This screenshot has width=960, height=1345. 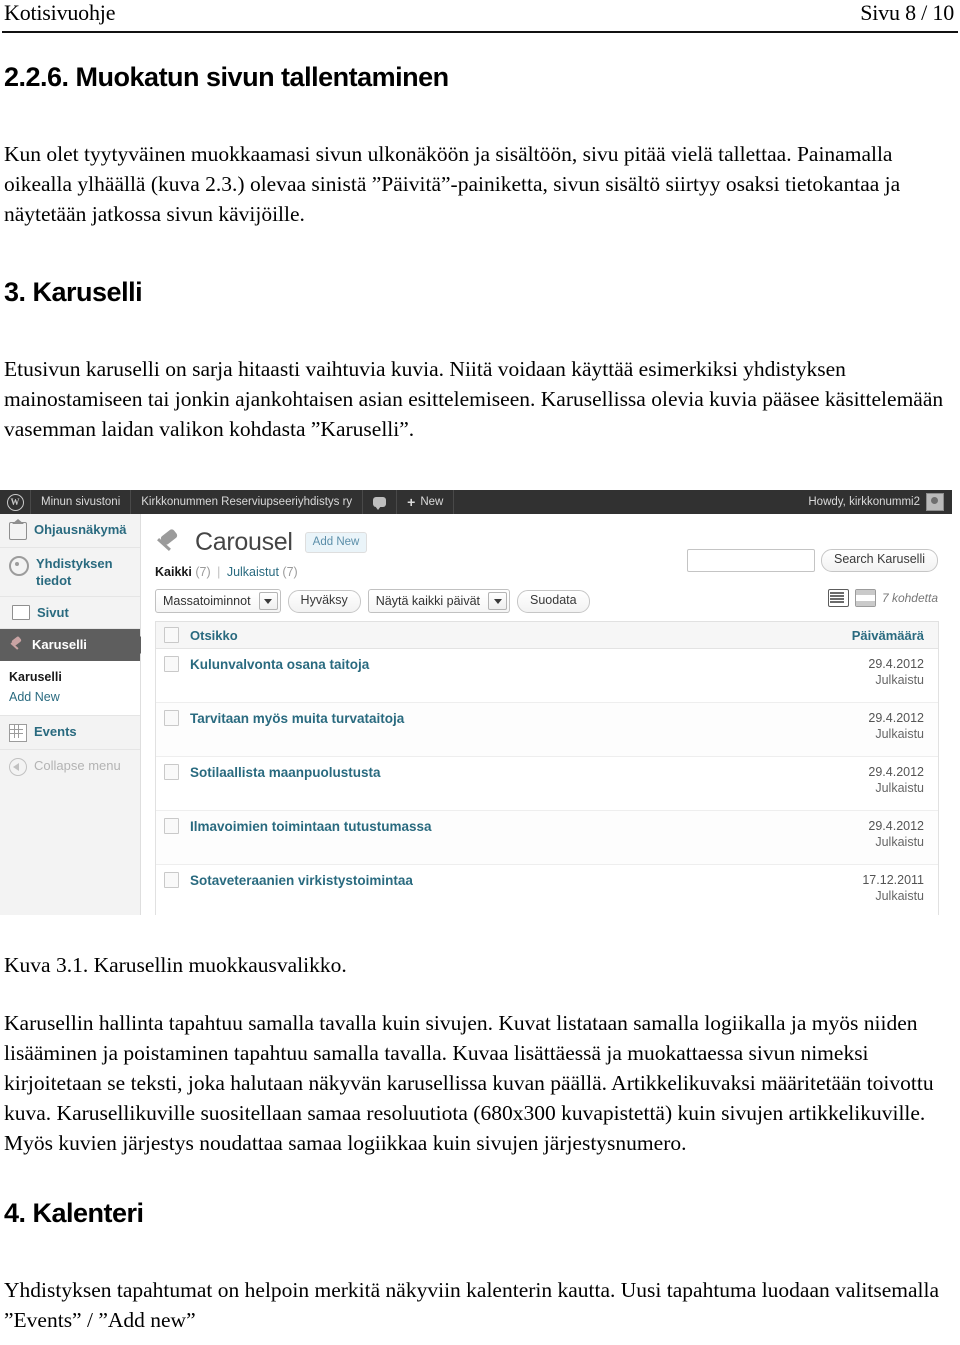 I want to click on heading-2-2-6: 2.2.6. Muokatun sivun tallentaminen, so click(x=226, y=77).